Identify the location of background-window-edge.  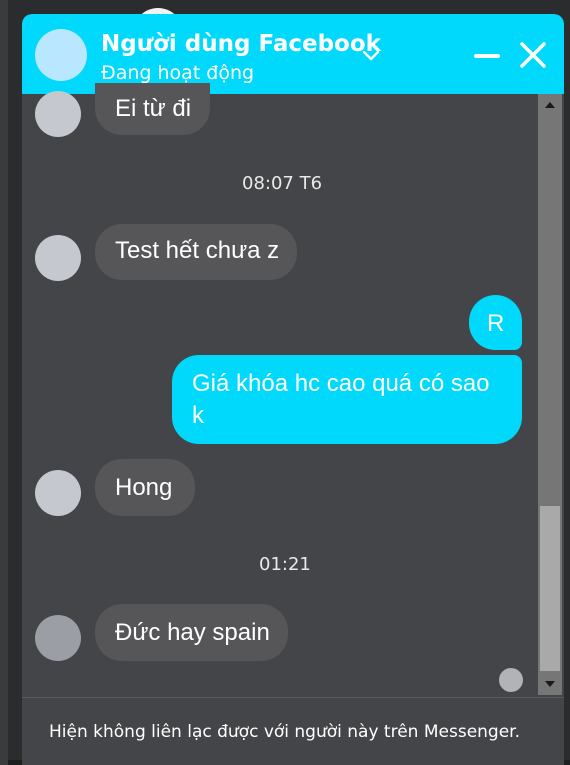
(4, 382).